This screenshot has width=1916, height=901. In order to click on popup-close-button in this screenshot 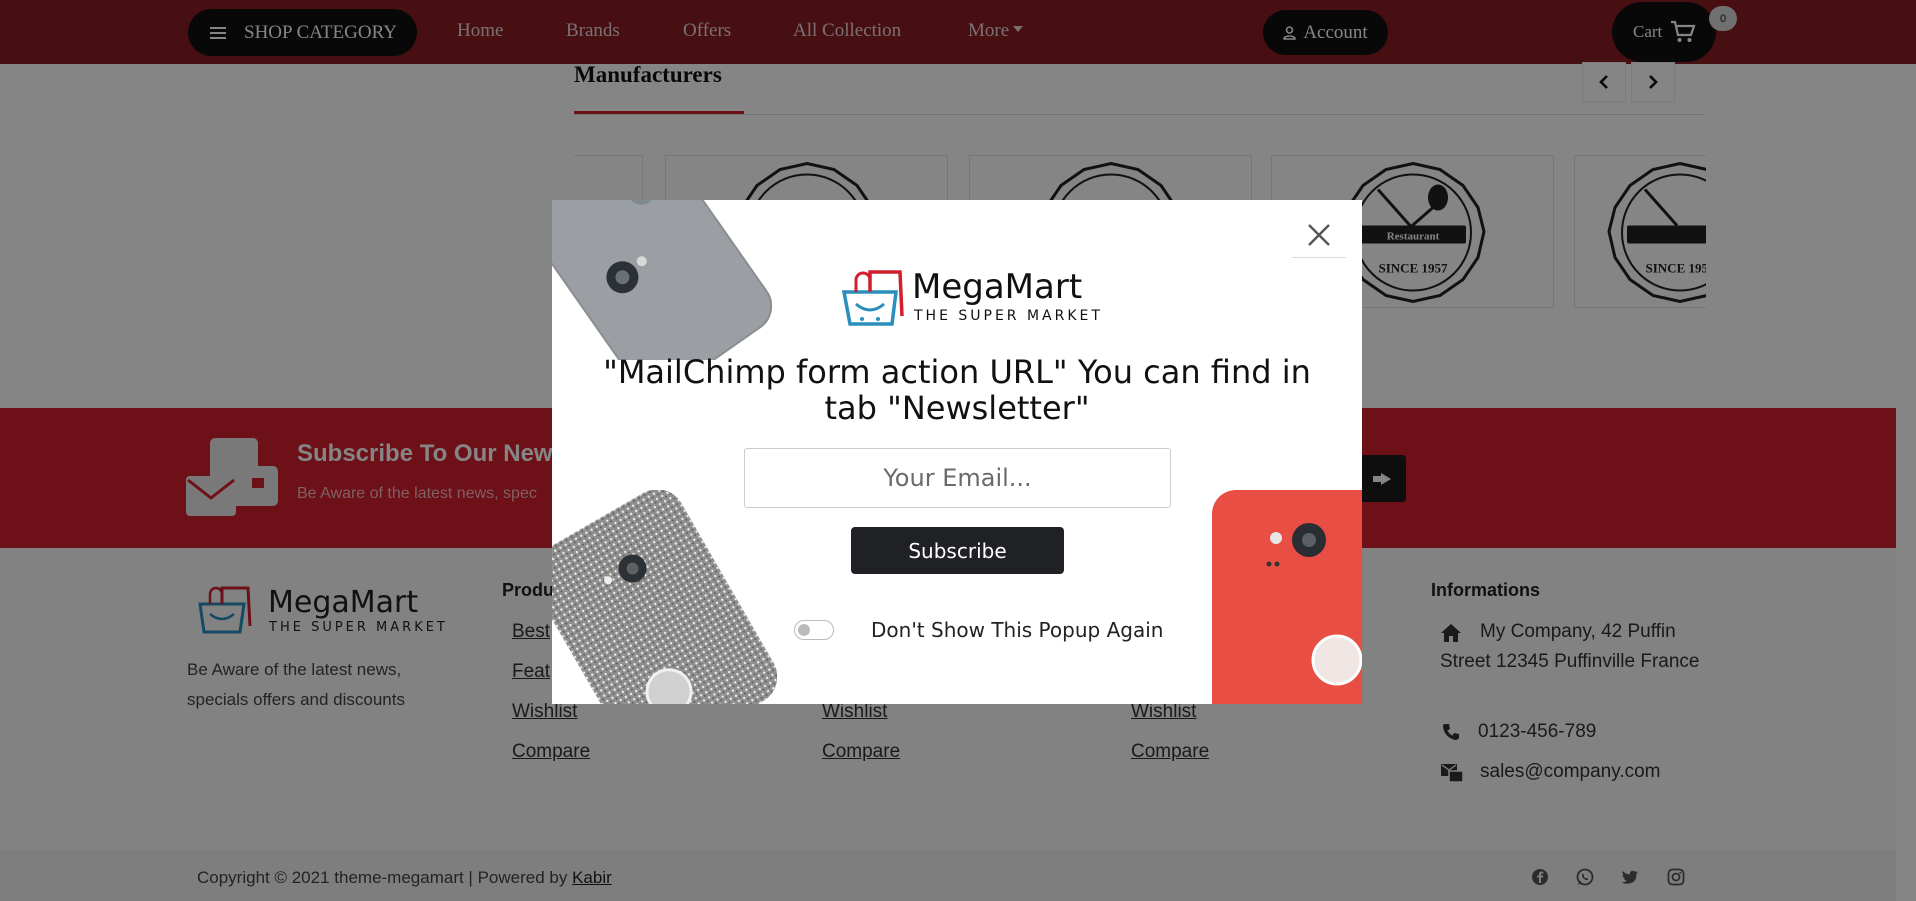, I will do `click(1319, 235)`.